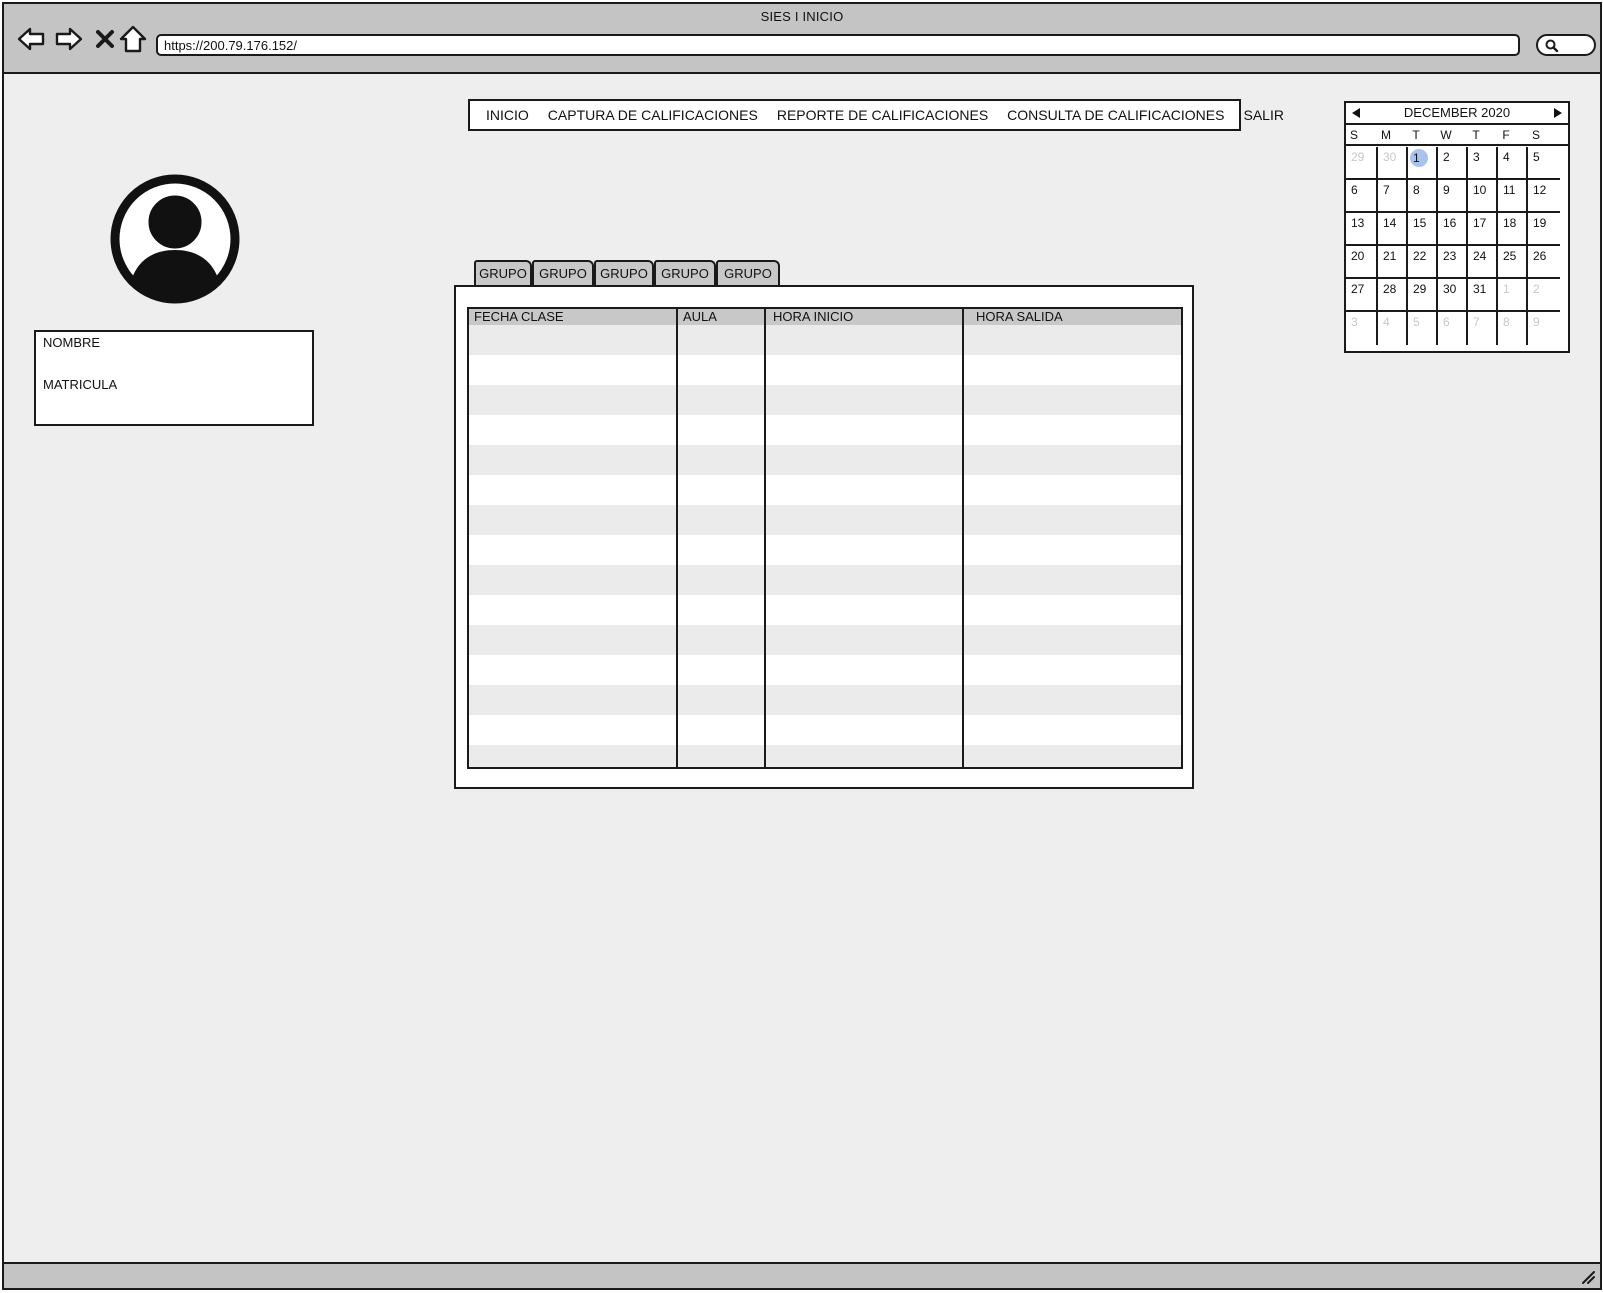 The image size is (1603, 1293). Describe the element at coordinates (1483, 295) in the screenshot. I see `calendar-day: 31` at that location.